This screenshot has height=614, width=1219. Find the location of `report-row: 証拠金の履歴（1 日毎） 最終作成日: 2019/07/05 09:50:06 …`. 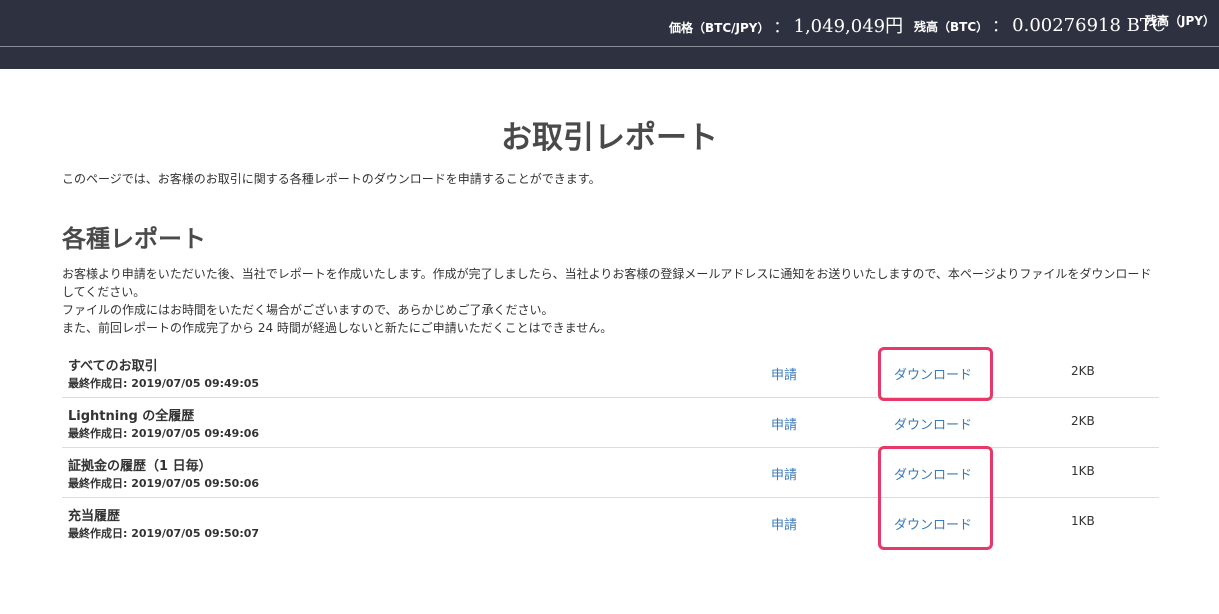

report-row: 証拠金の履歴（1 日毎） 最終作成日: 2019/07/05 09:50:06 … is located at coordinates (610, 473).